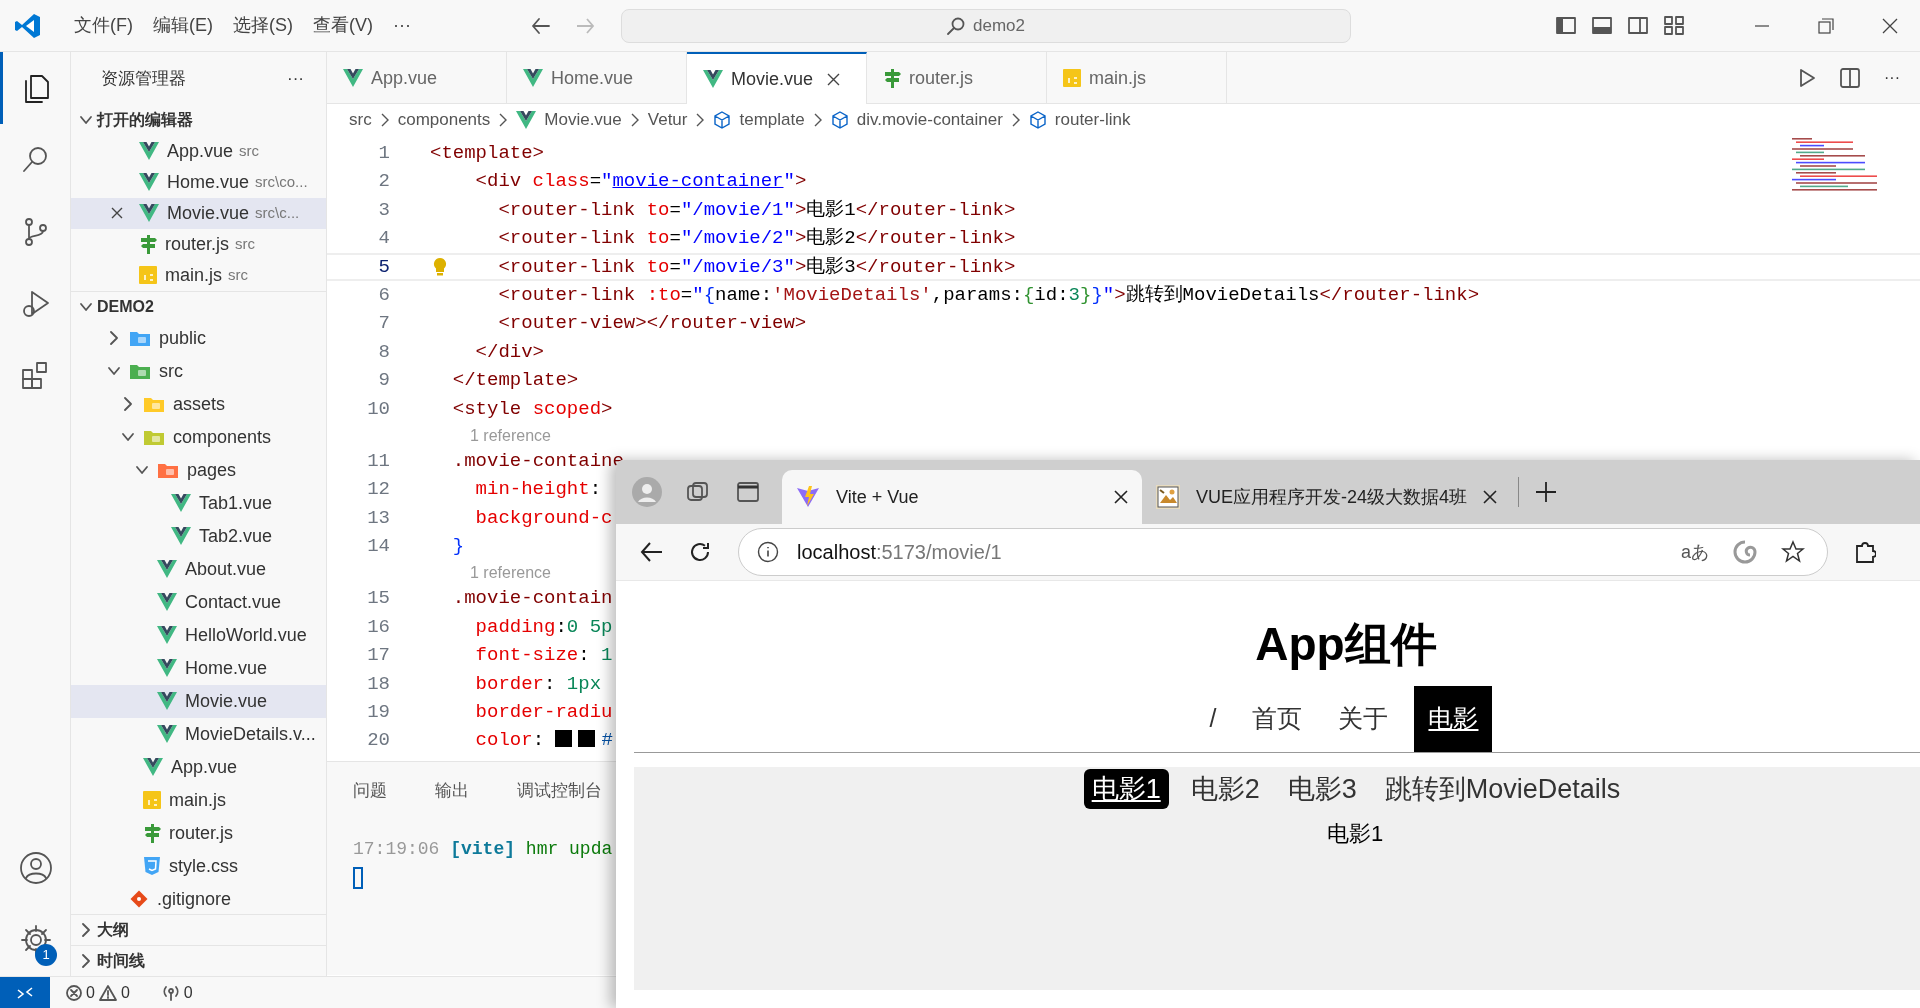 The image size is (1920, 1008). Describe the element at coordinates (198, 767) in the screenshot. I see `tree-item: App.vue` at that location.